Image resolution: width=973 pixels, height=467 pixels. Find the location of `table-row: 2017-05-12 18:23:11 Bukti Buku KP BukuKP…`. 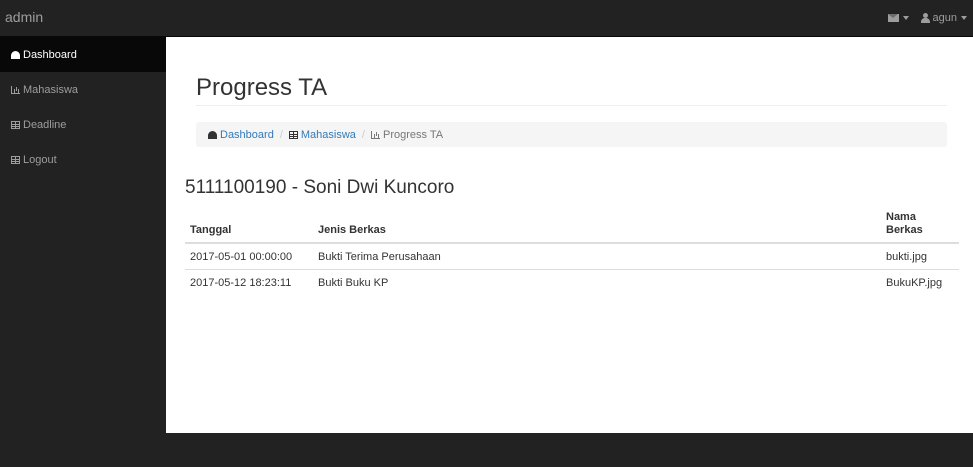

table-row: 2017-05-12 18:23:11 Bukti Buku KP BukuKP… is located at coordinates (572, 281).